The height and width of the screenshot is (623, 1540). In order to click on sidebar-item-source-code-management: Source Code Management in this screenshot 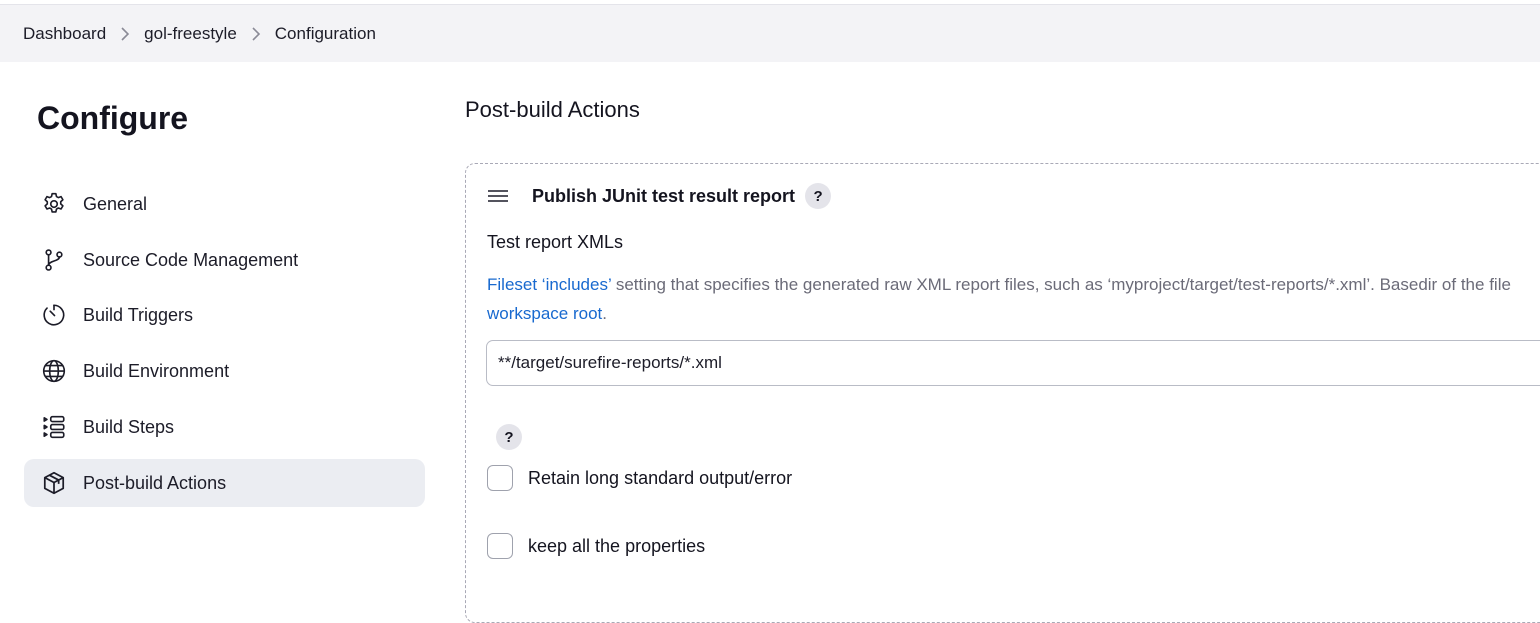, I will do `click(224, 260)`.